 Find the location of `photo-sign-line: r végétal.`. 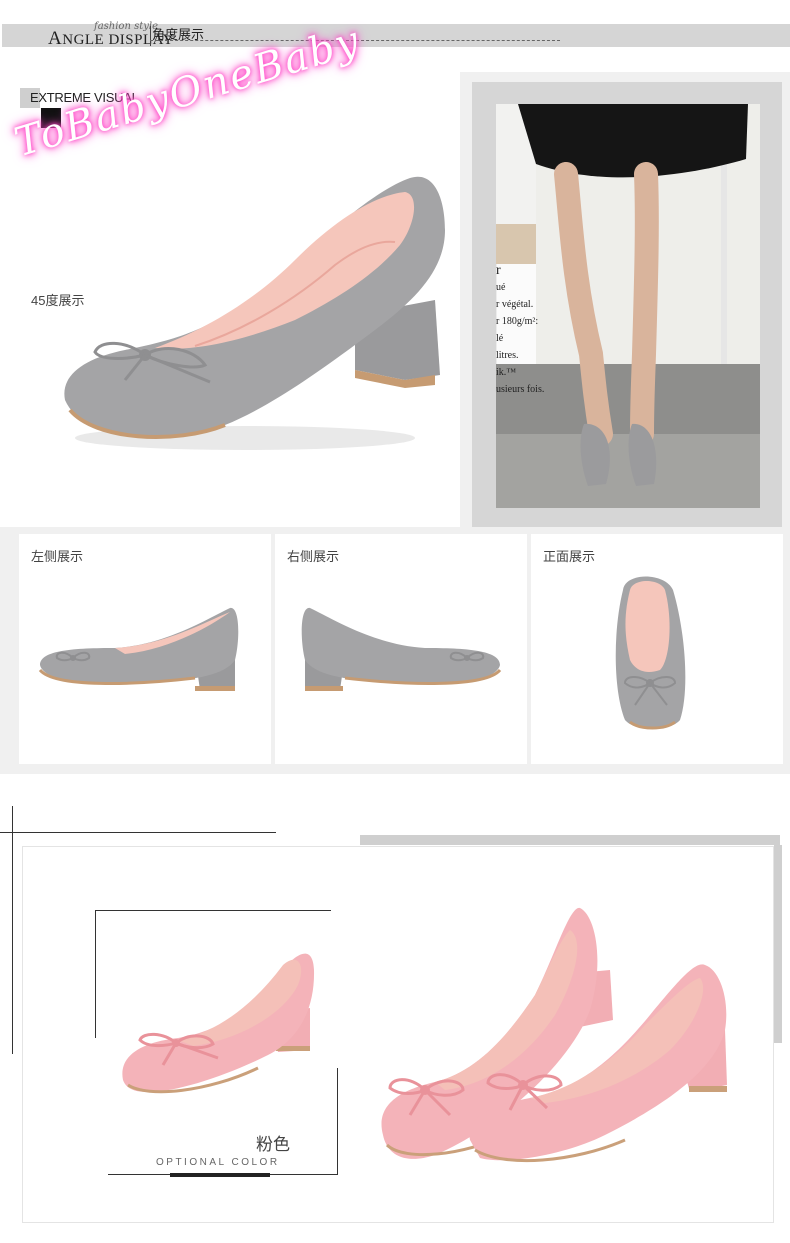

photo-sign-line: r végétal. is located at coordinates (515, 304).